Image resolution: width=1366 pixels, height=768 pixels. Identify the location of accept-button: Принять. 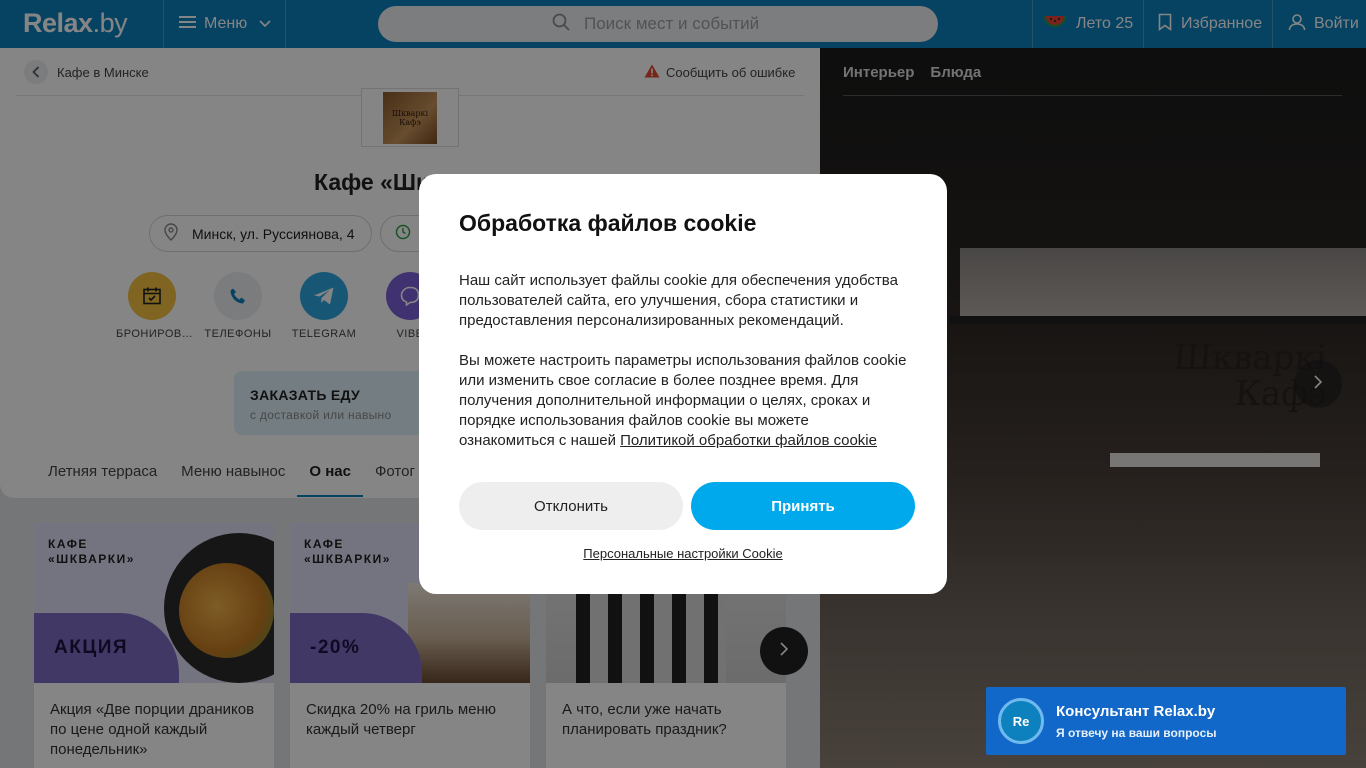
(803, 506).